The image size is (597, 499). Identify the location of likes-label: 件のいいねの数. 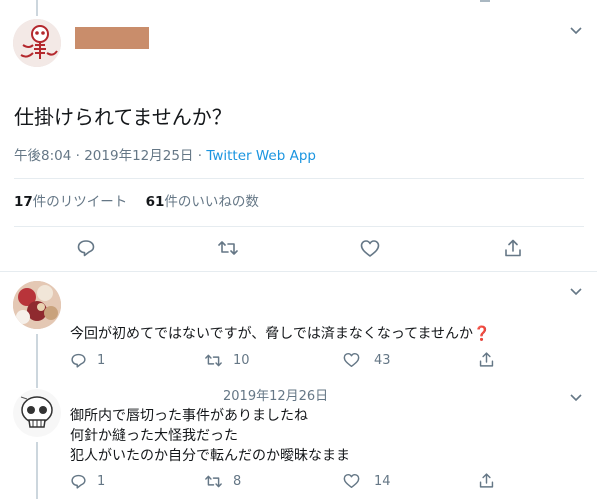
(211, 202).